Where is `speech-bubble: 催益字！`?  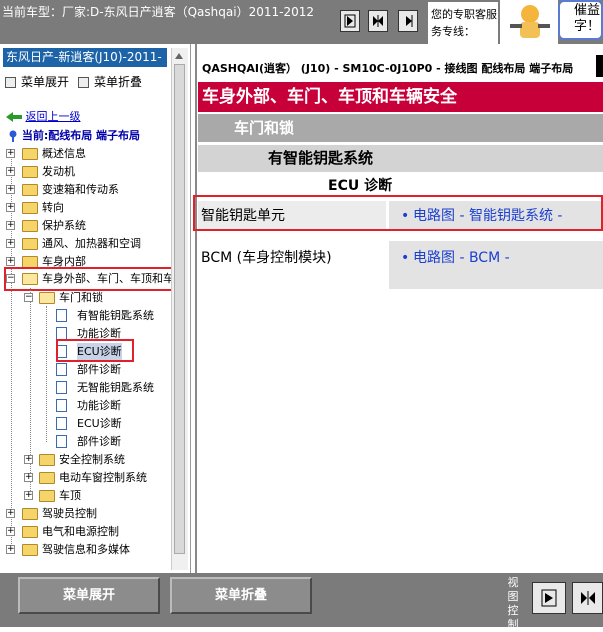 speech-bubble: 催益字！ is located at coordinates (580, 20).